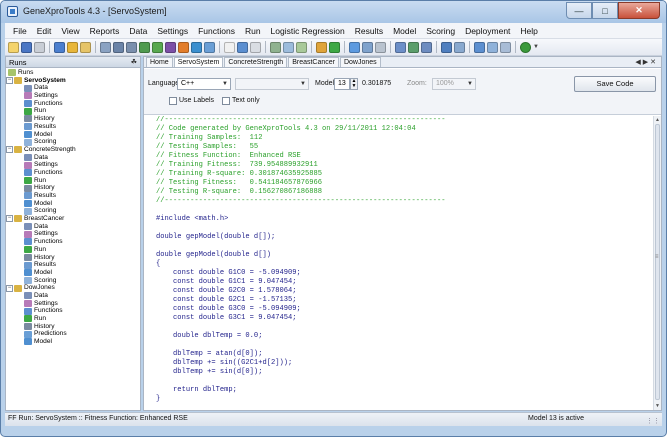 The width and height of the screenshot is (667, 437). I want to click on close-button: ✕, so click(639, 10).